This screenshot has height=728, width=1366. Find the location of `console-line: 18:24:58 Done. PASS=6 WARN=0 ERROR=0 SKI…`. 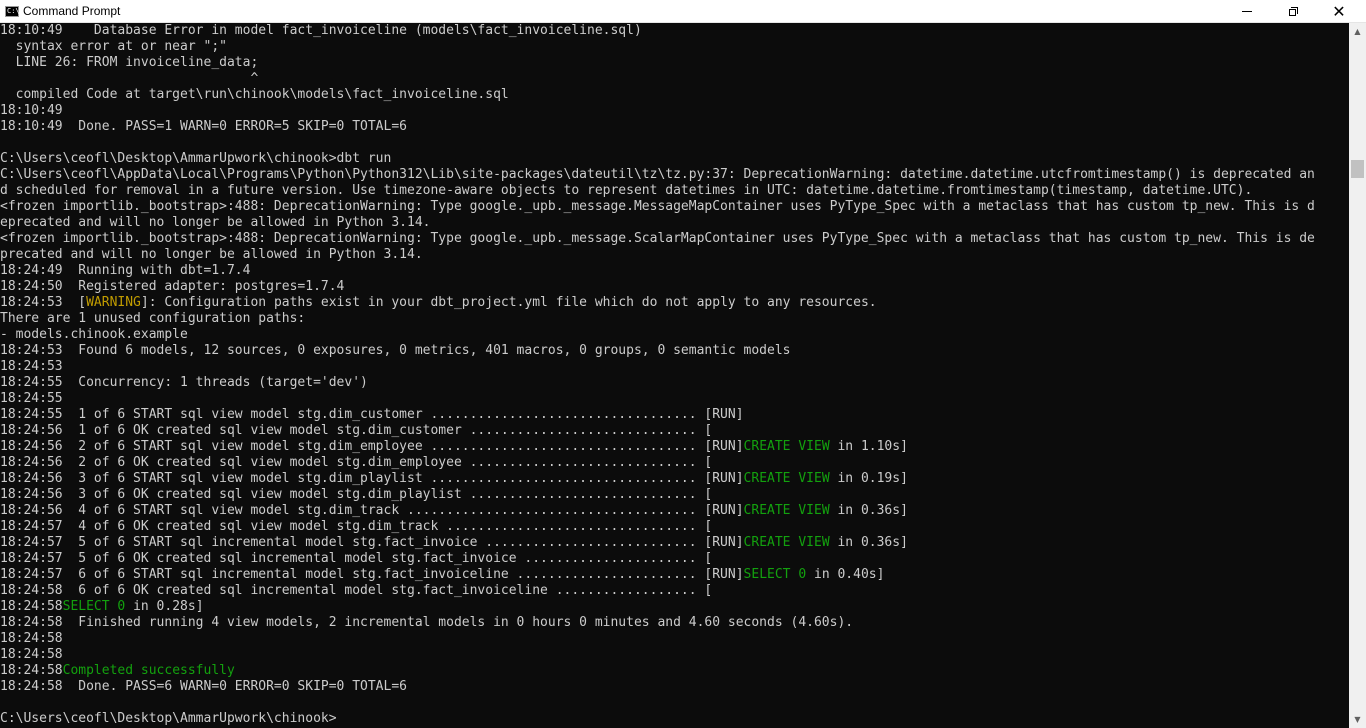

console-line: 18:24:58 Done. PASS=6 WARN=0 ERROR=0 SKI… is located at coordinates (203, 686).